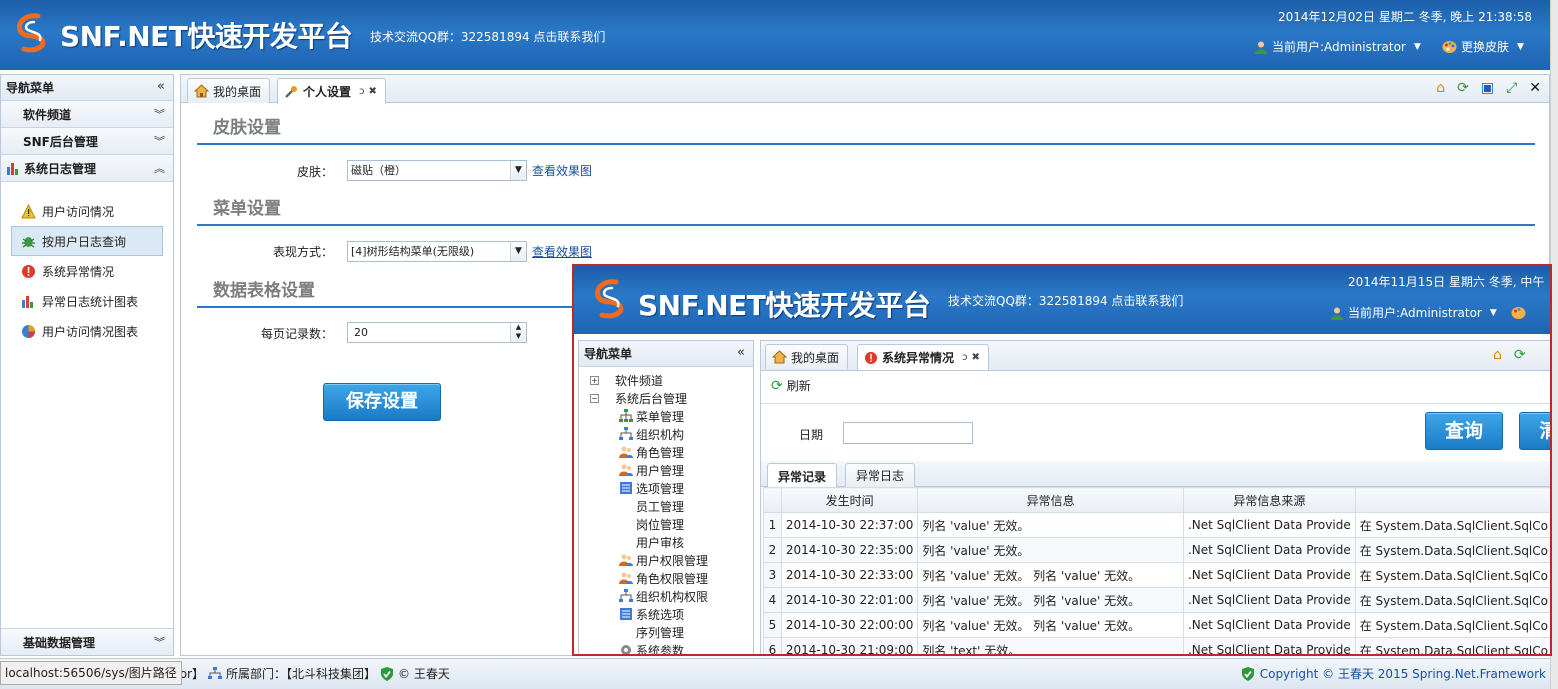 Image resolution: width=1558 pixels, height=689 pixels. What do you see at coordinates (161, 86) in the screenshot?
I see `collapse-left-icon: «` at bounding box center [161, 86].